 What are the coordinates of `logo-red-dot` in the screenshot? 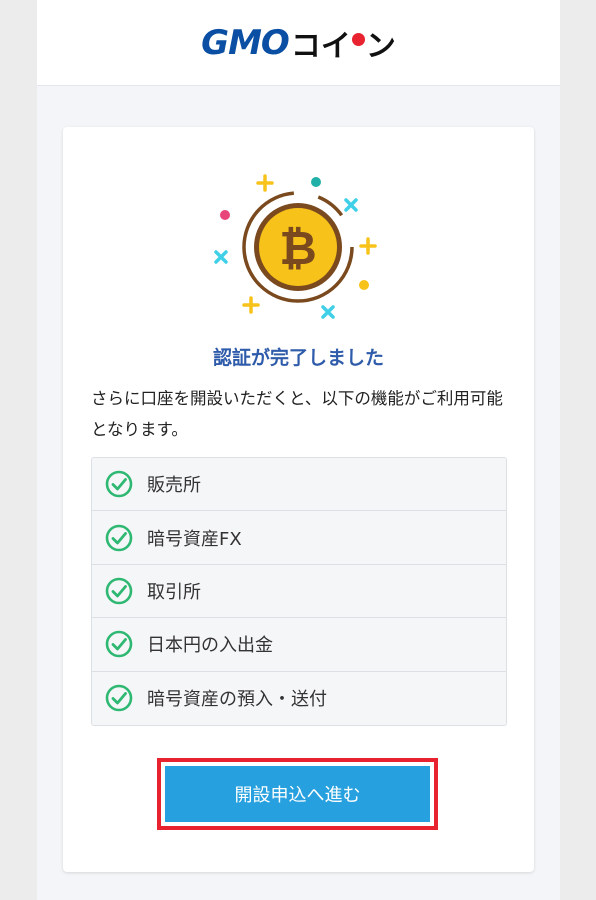 It's located at (358, 39).